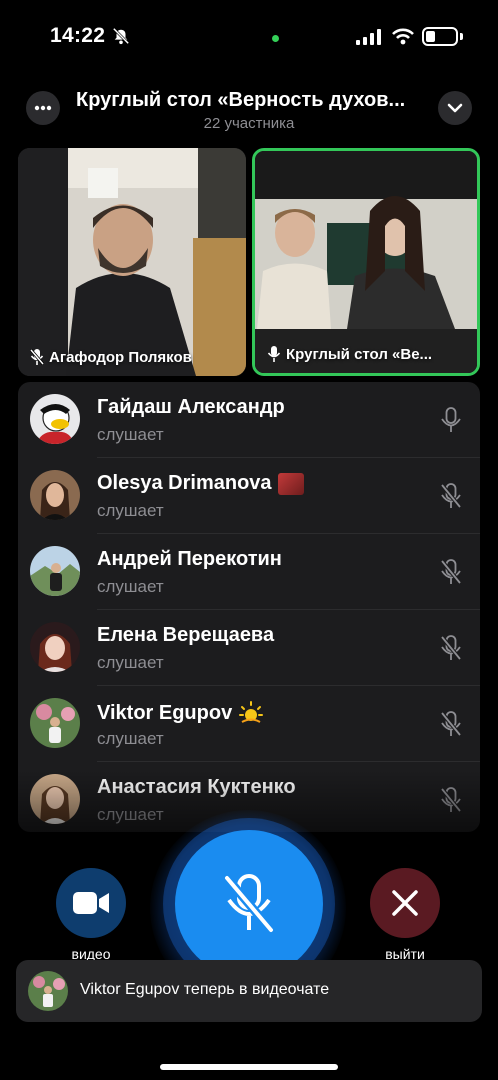 The height and width of the screenshot is (1080, 498). I want to click on bell-muted-icon, so click(121, 36).